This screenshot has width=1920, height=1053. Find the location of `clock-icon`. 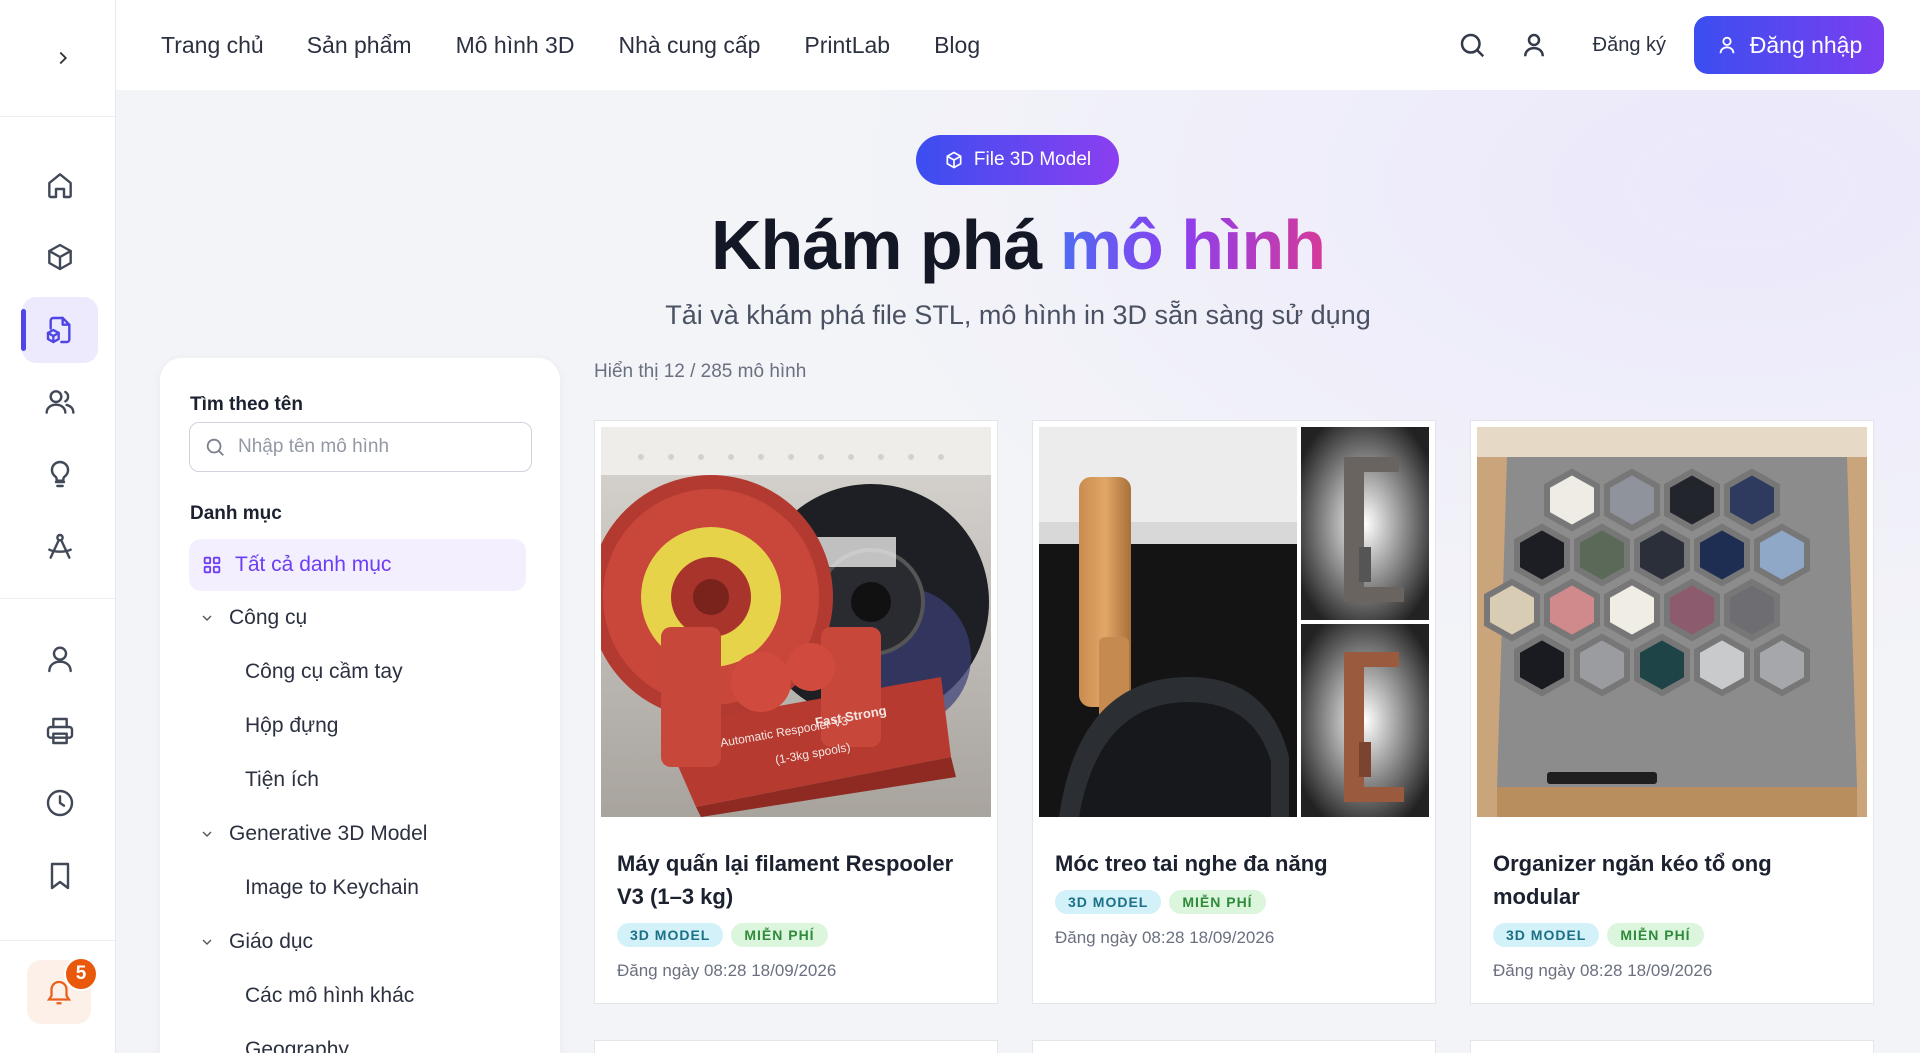

clock-icon is located at coordinates (60, 803).